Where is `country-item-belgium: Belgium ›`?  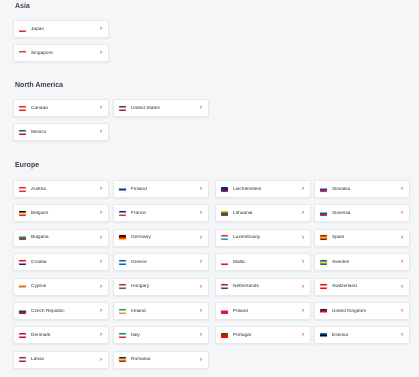 country-item-belgium: Belgium › is located at coordinates (61, 213).